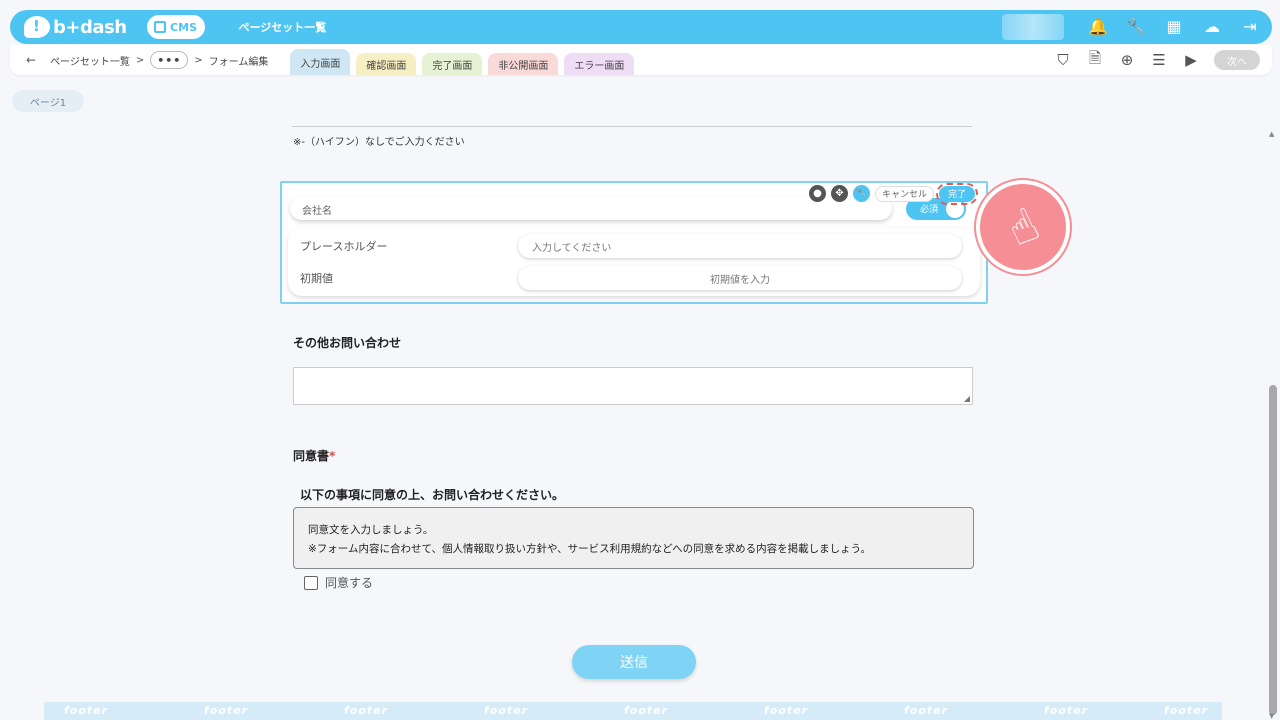  What do you see at coordinates (1174, 27) in the screenshot?
I see `grid-menu-icon: ▦` at bounding box center [1174, 27].